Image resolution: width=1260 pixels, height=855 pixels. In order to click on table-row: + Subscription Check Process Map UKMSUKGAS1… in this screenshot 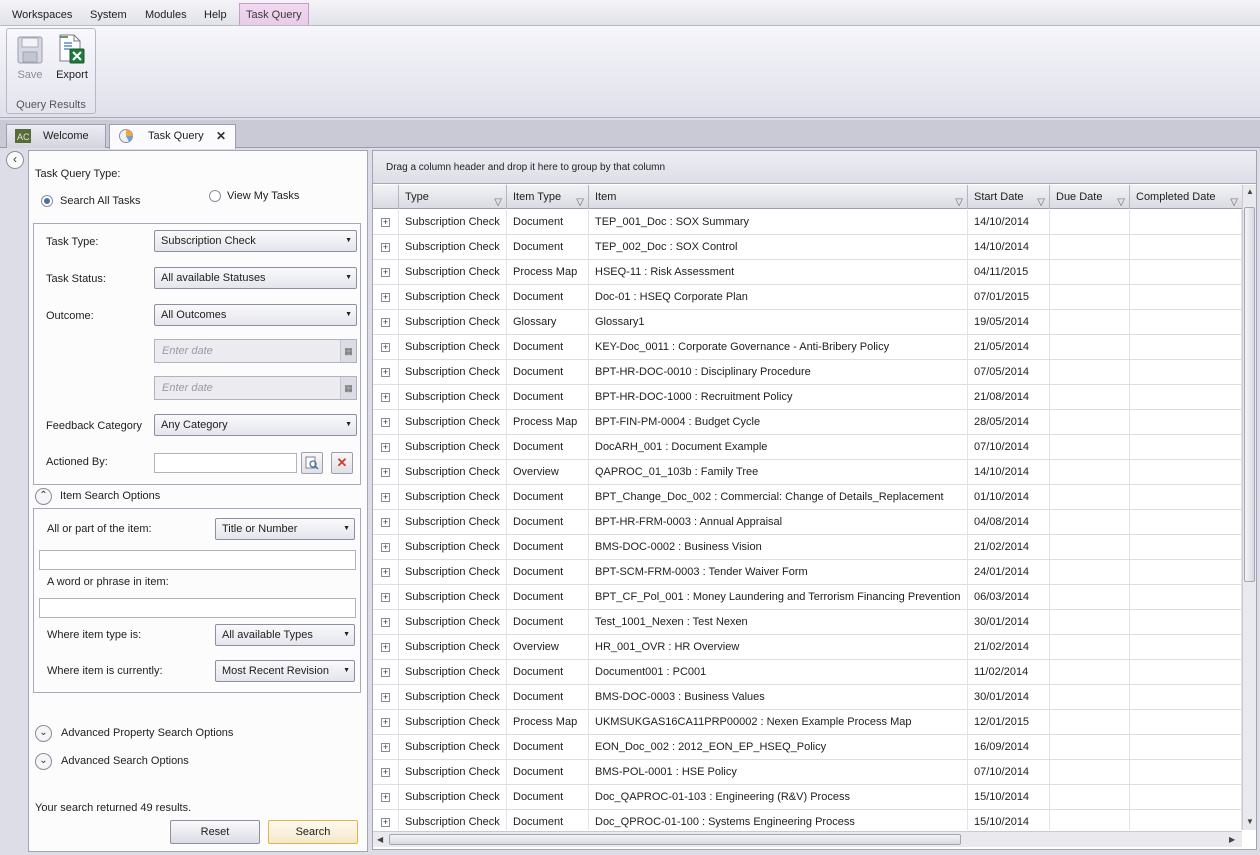, I will do `click(807, 722)`.